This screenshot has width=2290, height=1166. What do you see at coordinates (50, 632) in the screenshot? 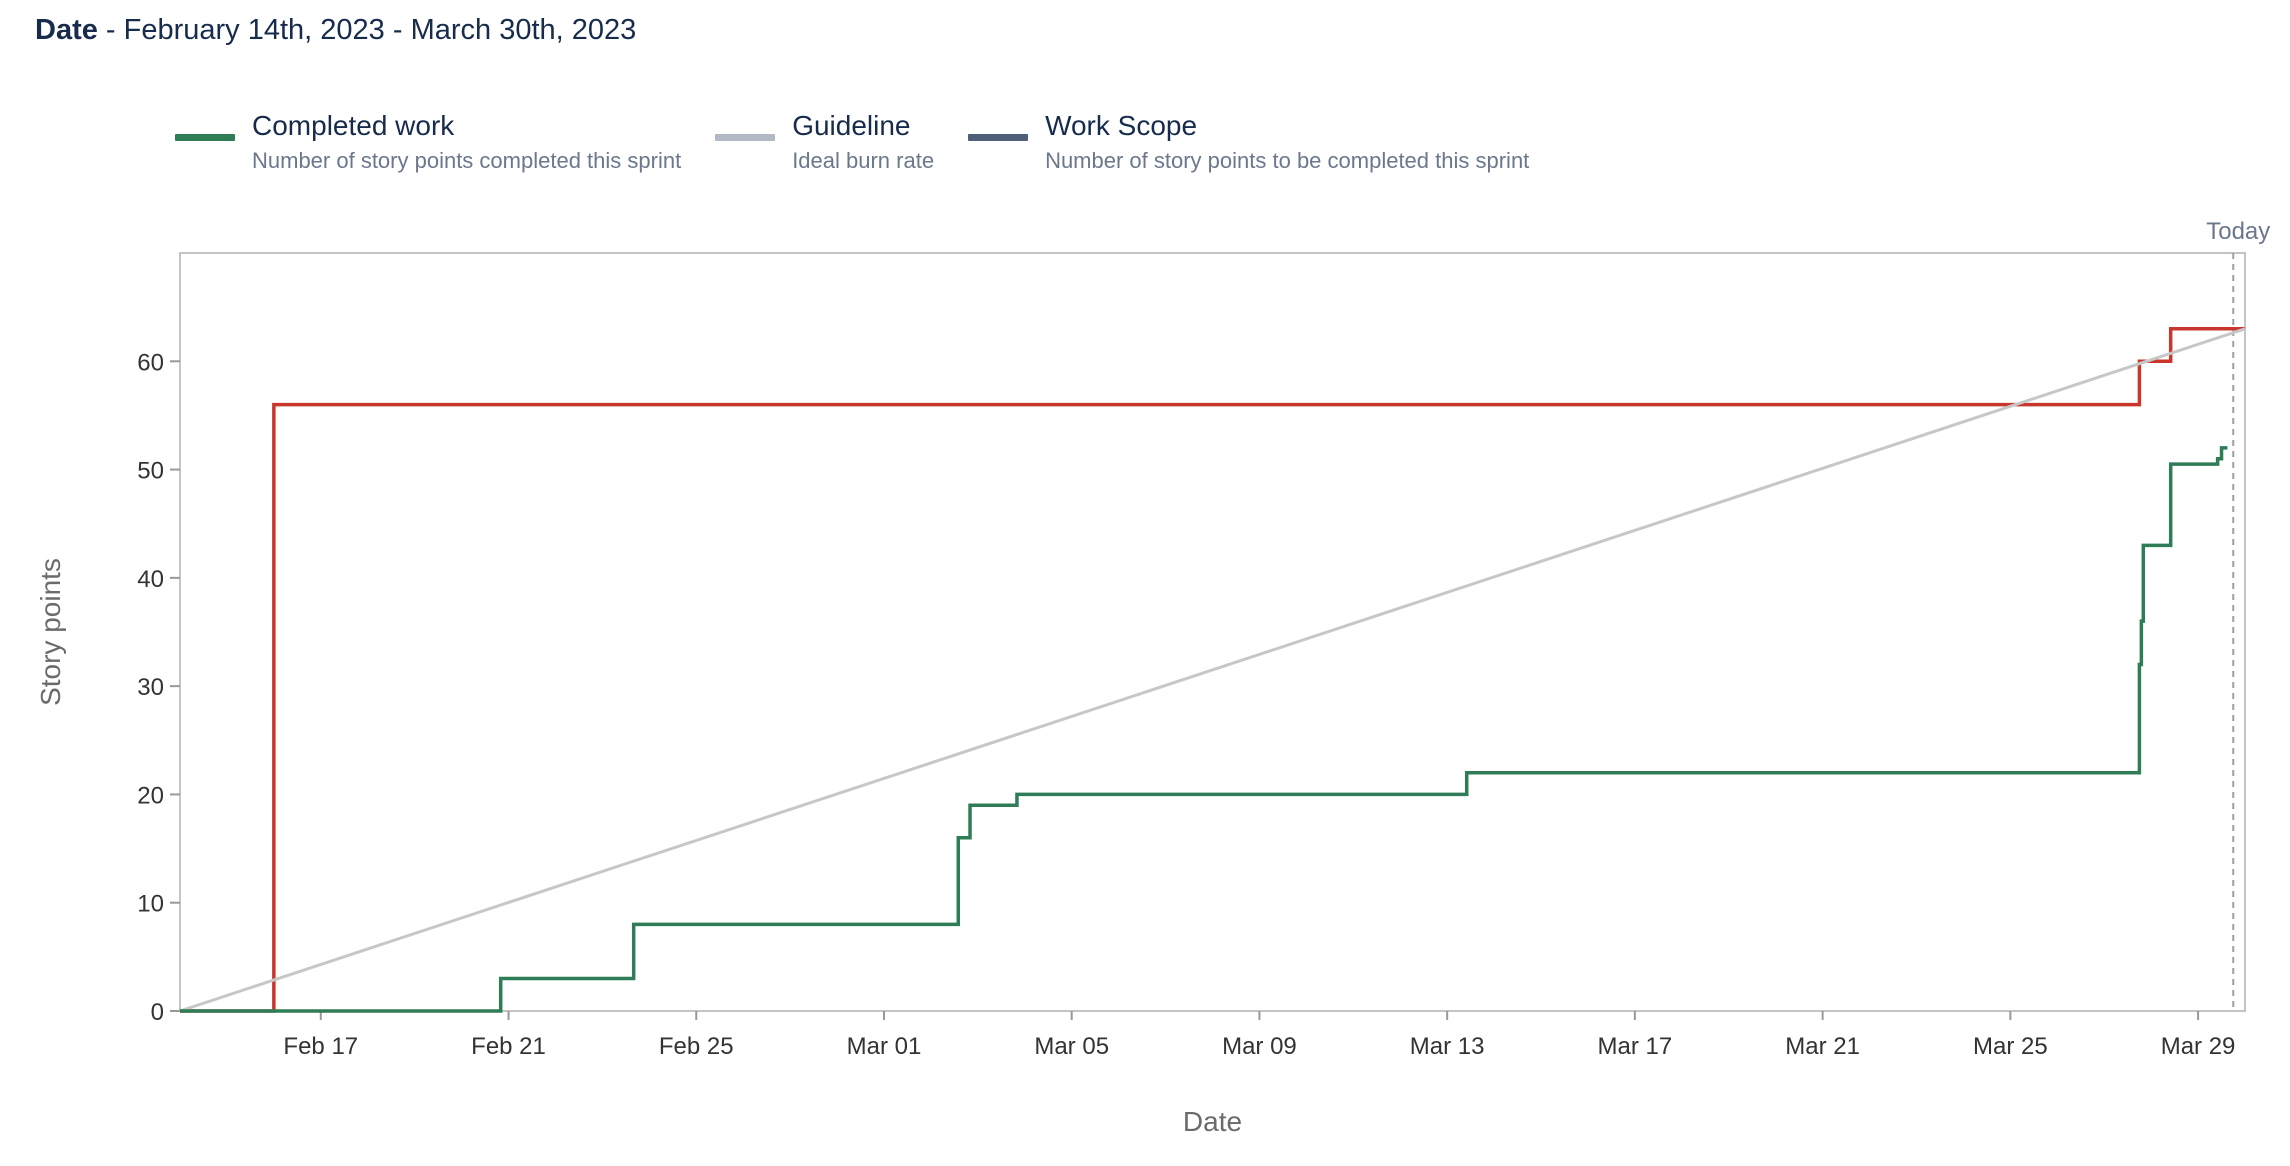
I see `y-axis-label: Story points` at bounding box center [50, 632].